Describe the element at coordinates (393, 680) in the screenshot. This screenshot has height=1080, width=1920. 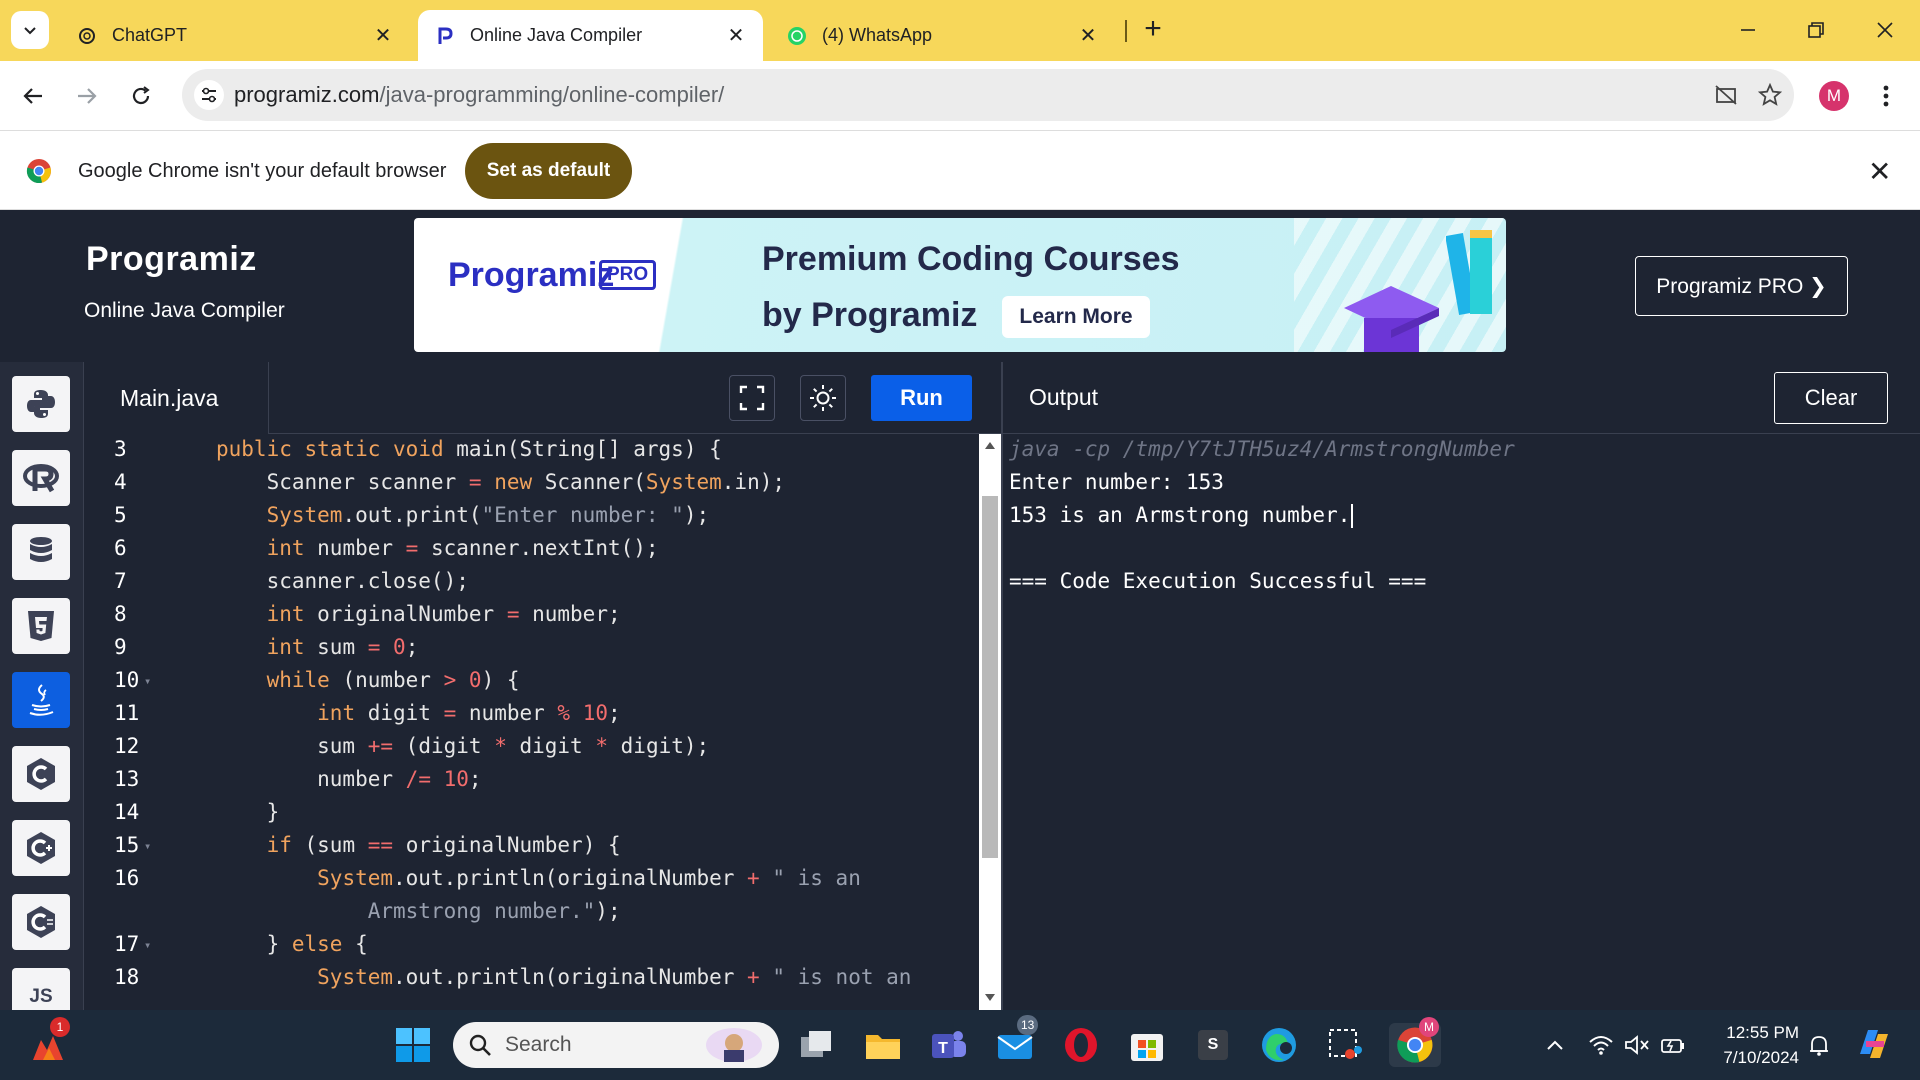
I see `code-line: while (number > 0) {` at that location.